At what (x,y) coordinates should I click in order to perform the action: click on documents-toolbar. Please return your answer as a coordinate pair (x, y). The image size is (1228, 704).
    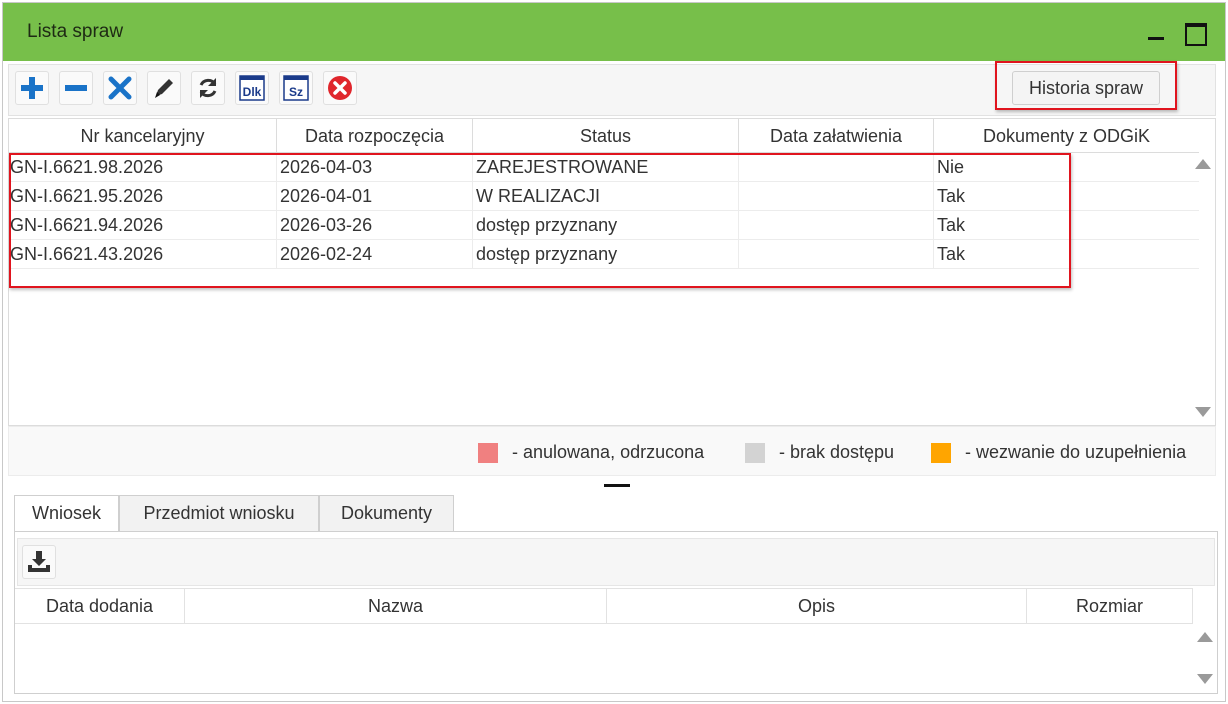
    Looking at the image, I should click on (616, 562).